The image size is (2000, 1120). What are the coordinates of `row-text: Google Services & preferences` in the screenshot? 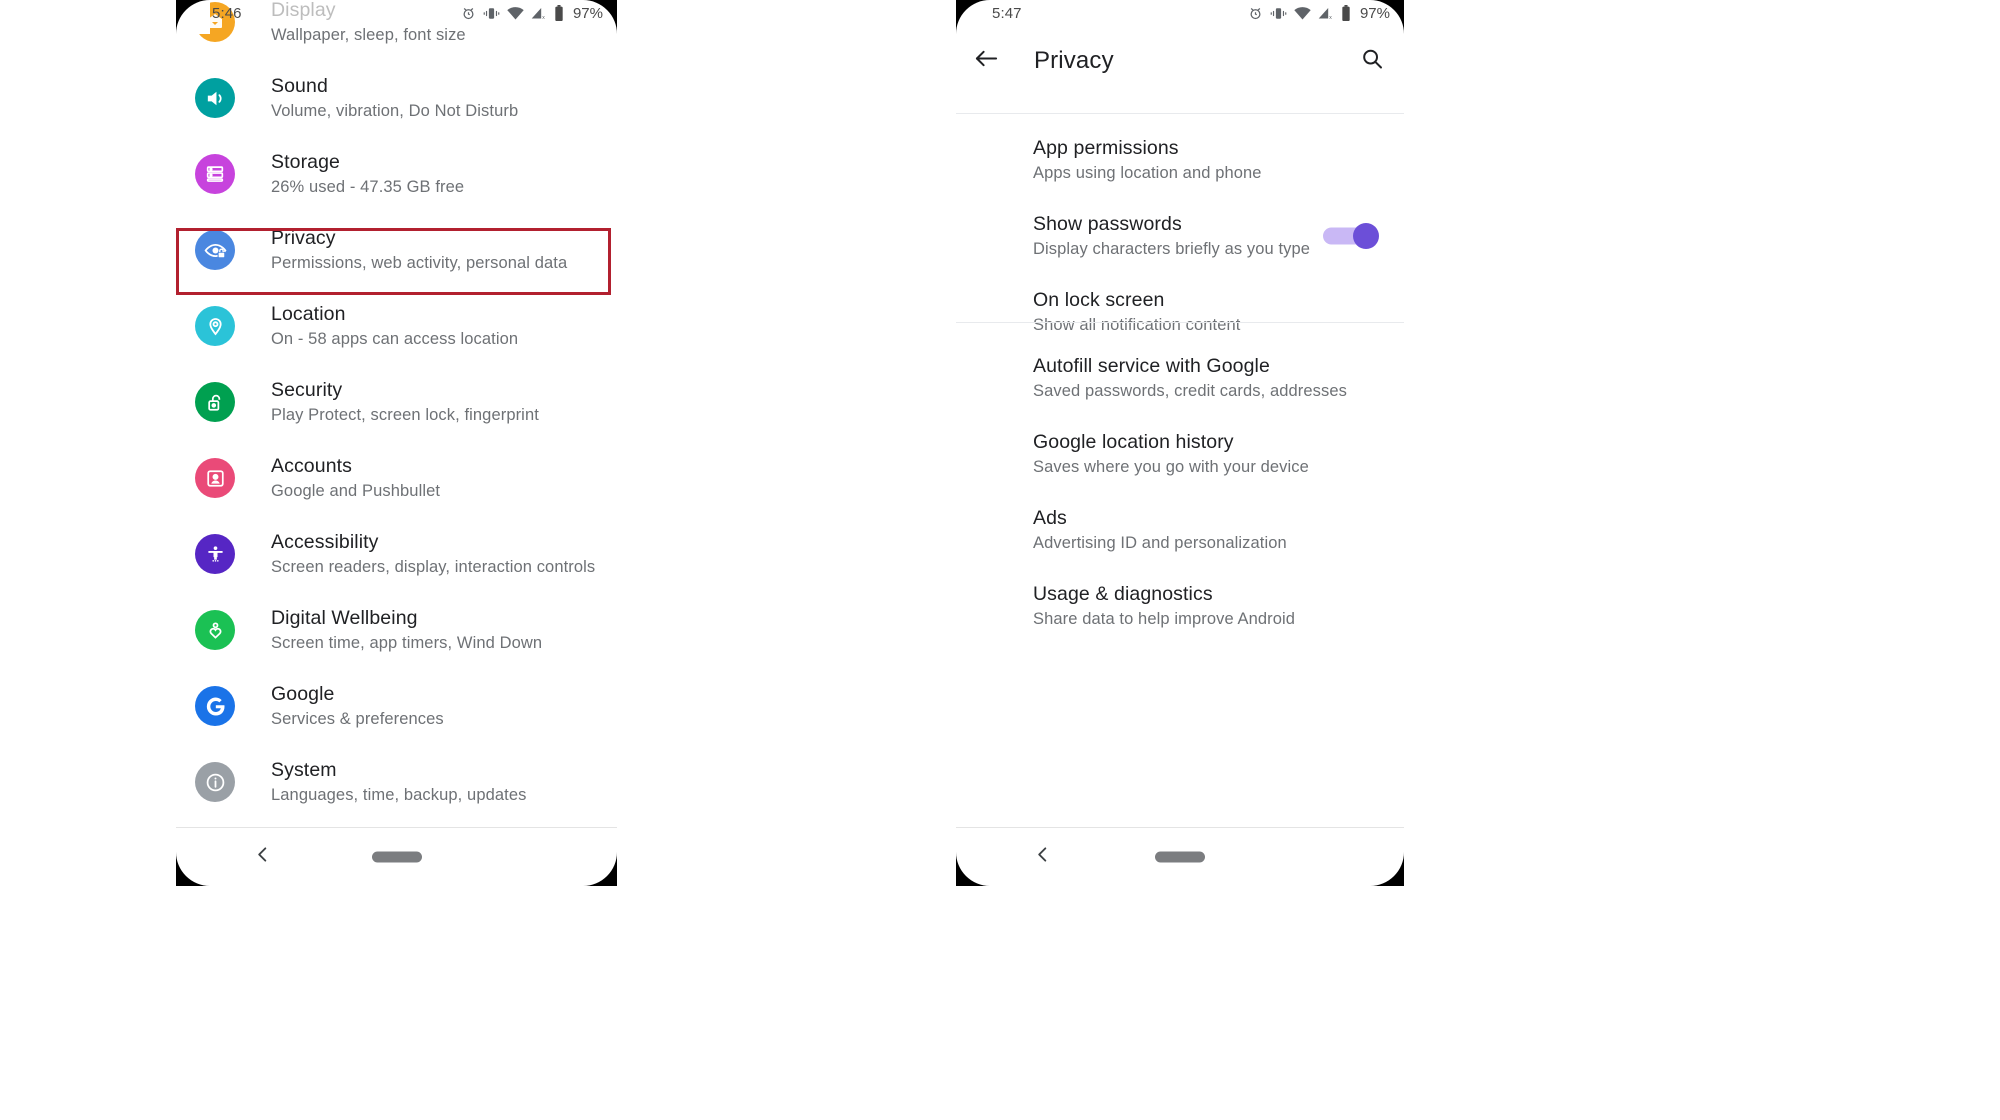 It's located at (357, 706).